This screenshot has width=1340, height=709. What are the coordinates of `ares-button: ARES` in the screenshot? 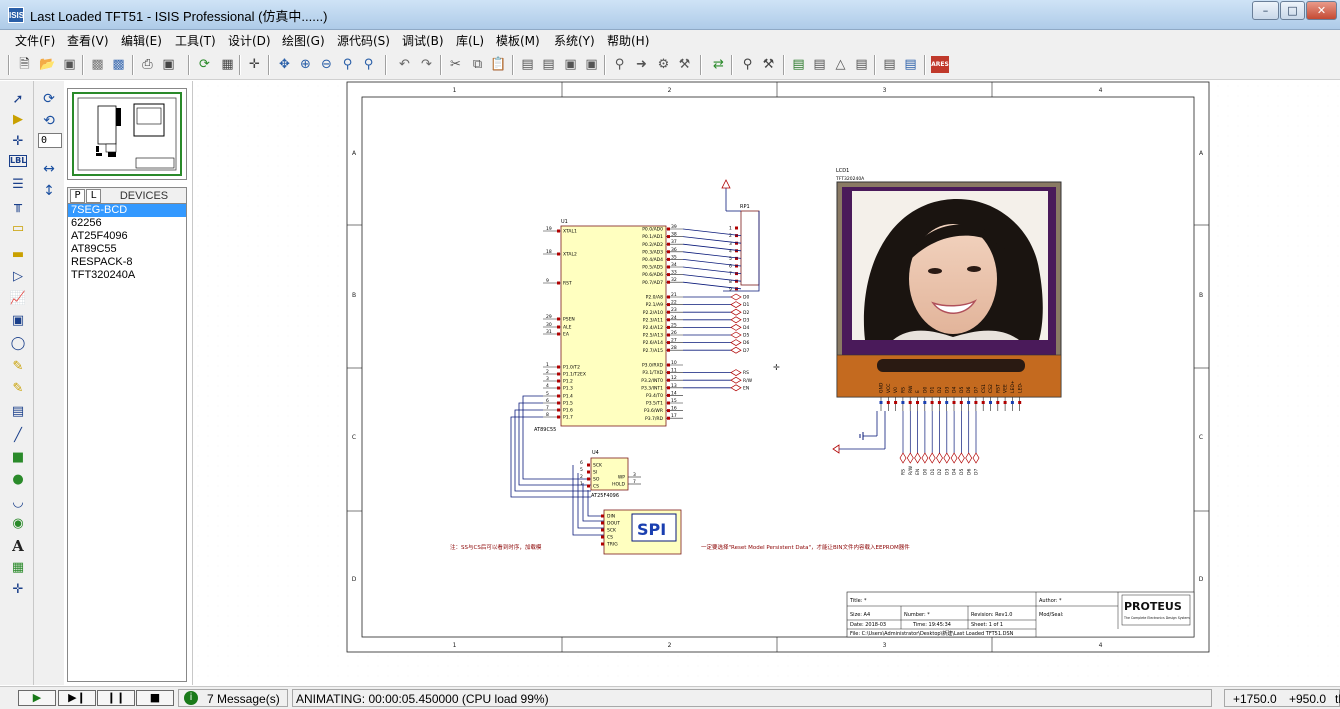 It's located at (940, 64).